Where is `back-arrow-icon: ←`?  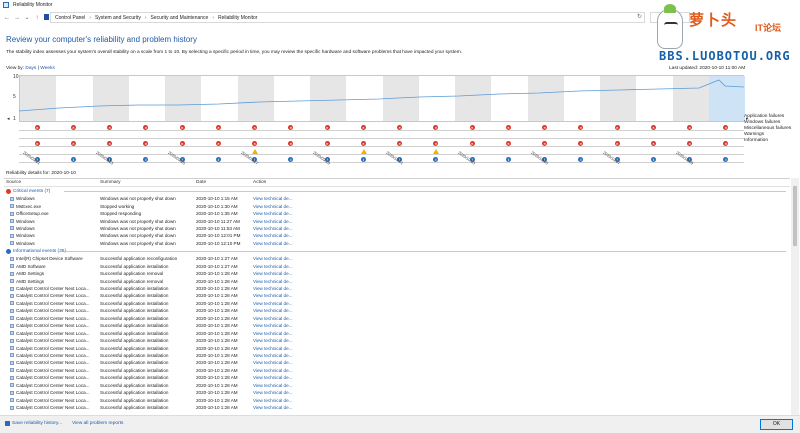
back-arrow-icon: ← is located at coordinates (7, 18).